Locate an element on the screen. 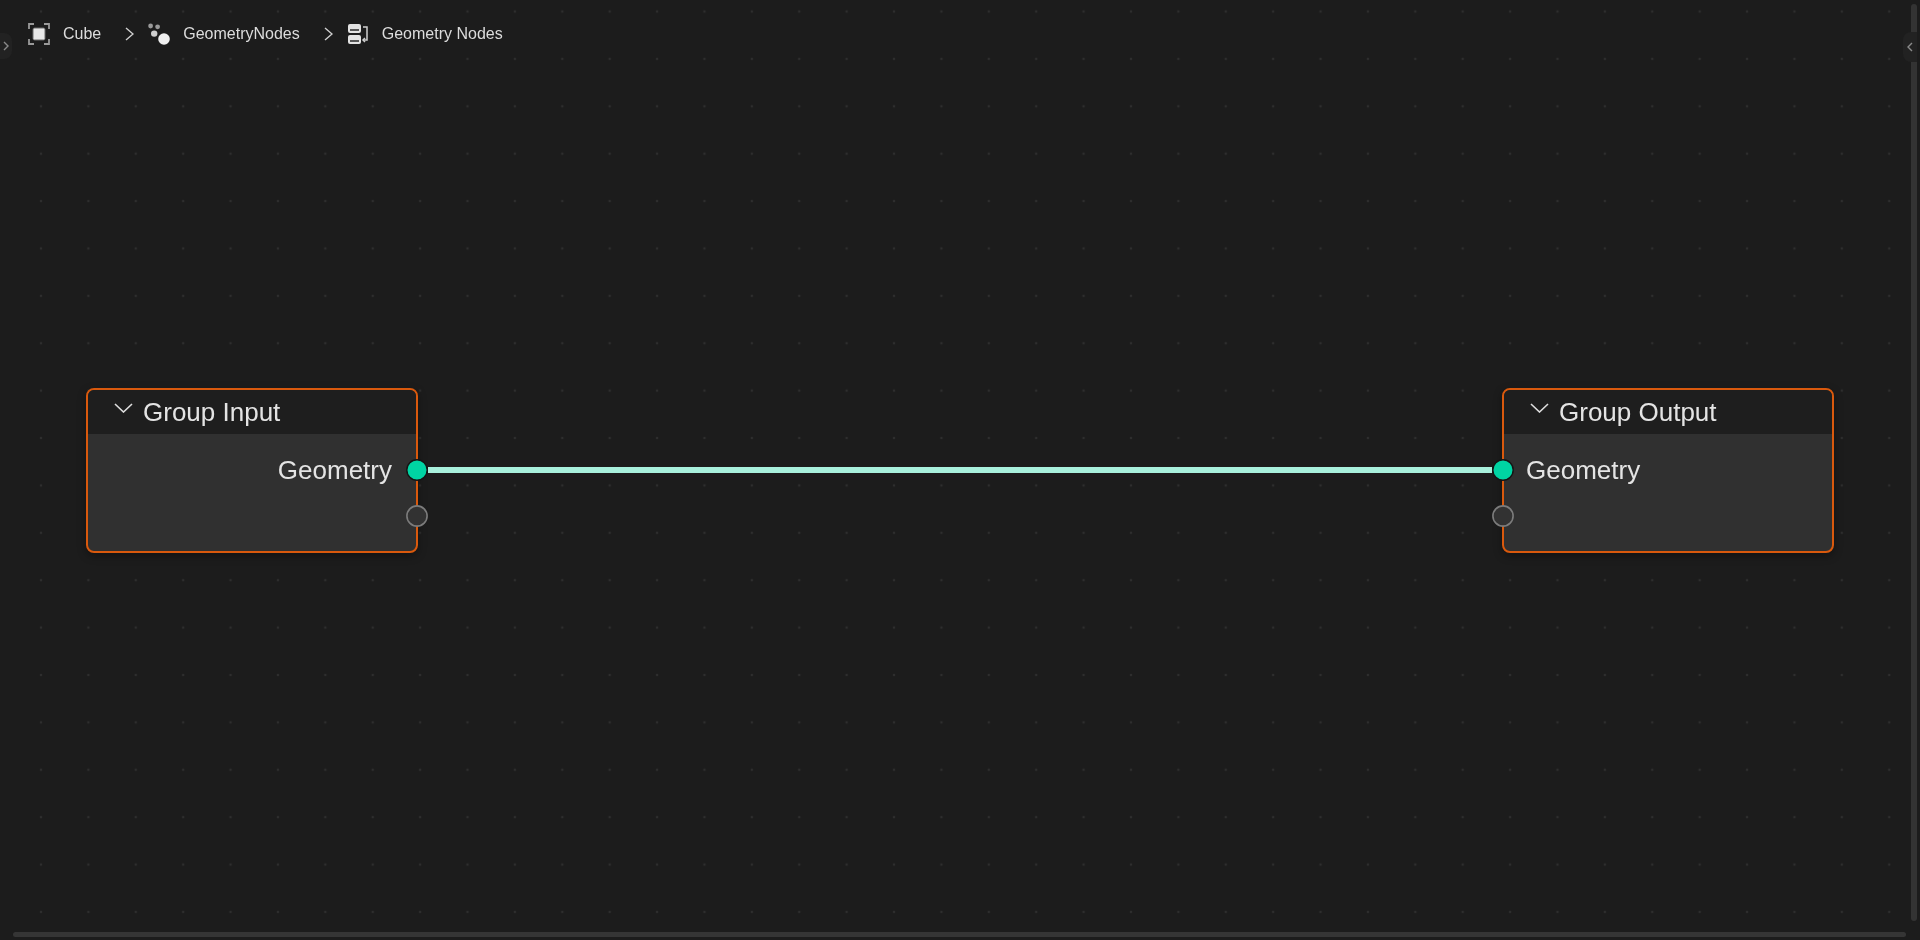 The image size is (1920, 940). chevron-left-icon is located at coordinates (1910, 47).